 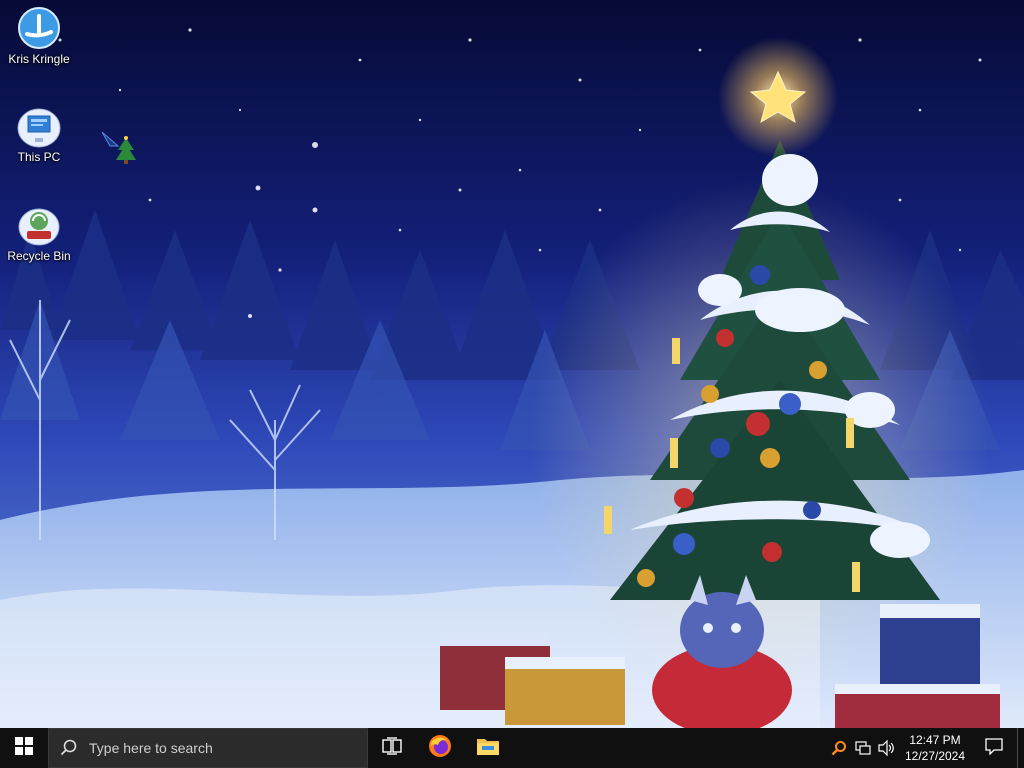 I want to click on search-placeholder: Type here to search, so click(x=151, y=748).